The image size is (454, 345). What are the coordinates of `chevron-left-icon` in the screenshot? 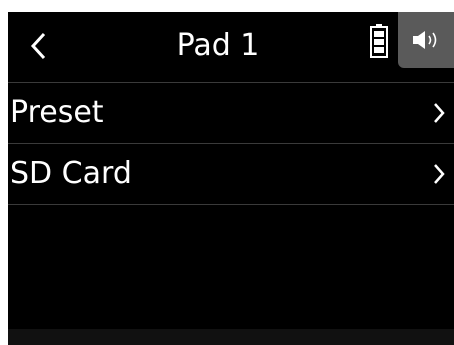 It's located at (38, 46).